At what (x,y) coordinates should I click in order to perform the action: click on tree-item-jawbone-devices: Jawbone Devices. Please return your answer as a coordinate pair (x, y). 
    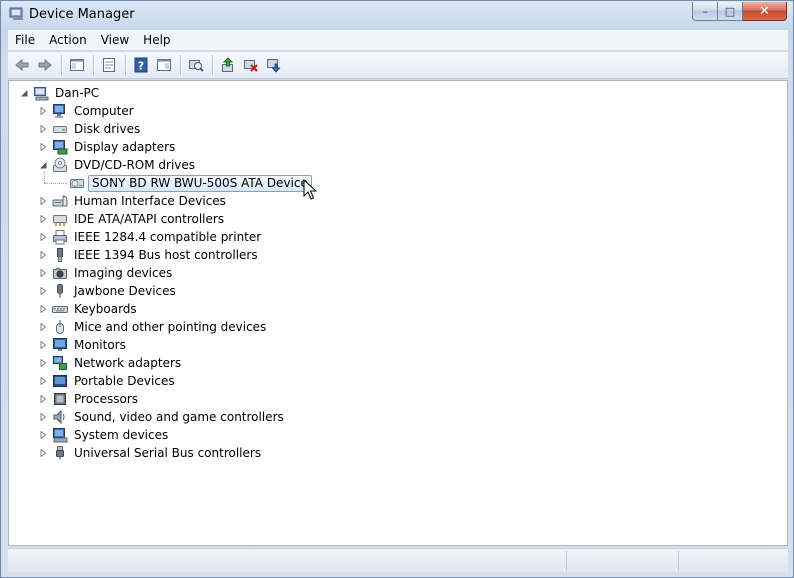
    Looking at the image, I should click on (108, 291).